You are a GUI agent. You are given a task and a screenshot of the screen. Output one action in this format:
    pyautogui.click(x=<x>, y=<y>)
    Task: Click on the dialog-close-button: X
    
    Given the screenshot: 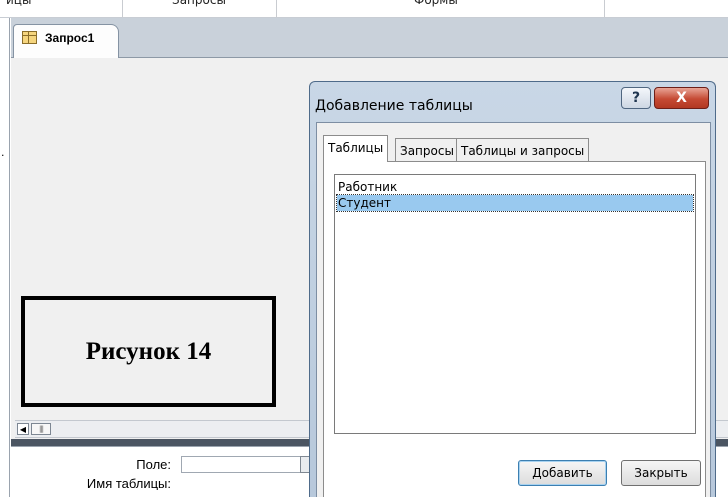 What is the action you would take?
    pyautogui.click(x=681, y=98)
    